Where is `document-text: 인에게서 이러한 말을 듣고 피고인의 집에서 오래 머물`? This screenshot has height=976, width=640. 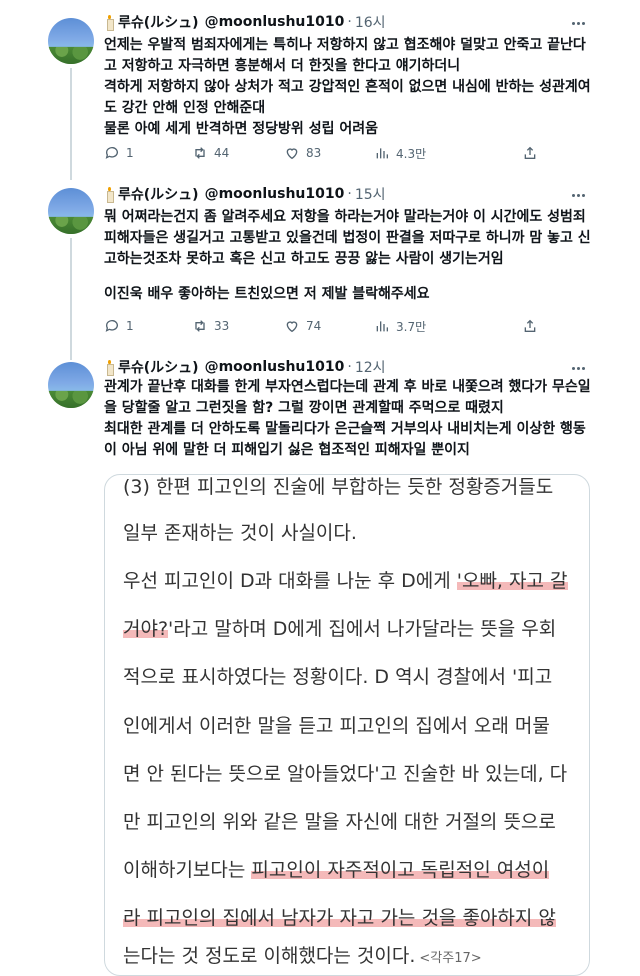
document-text: 인에게서 이러한 말을 듣고 피고인의 집에서 오래 머물 is located at coordinates (336, 726).